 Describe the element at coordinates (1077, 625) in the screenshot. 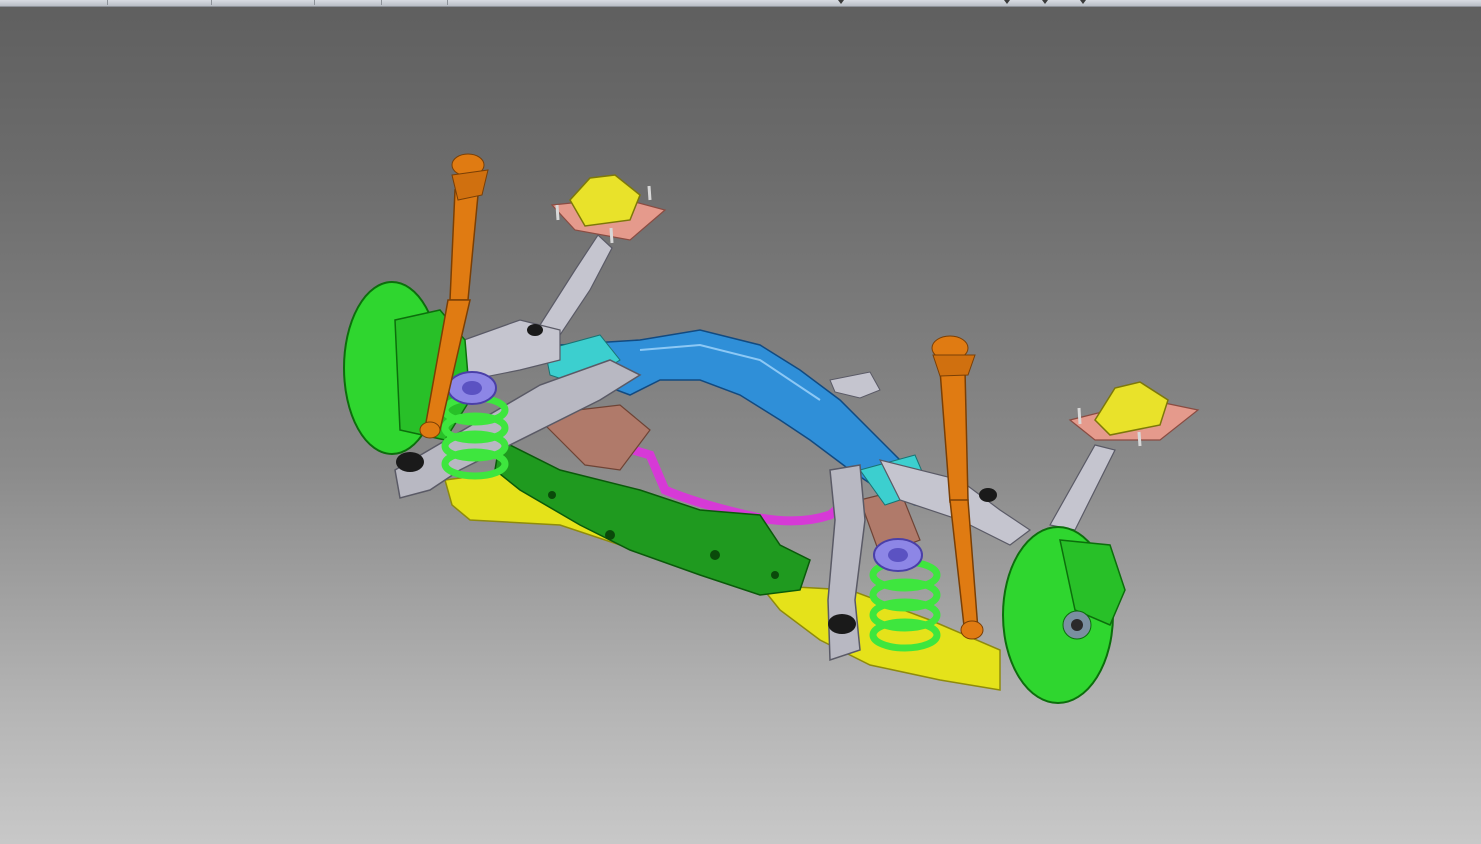

I see `hub-bore` at that location.